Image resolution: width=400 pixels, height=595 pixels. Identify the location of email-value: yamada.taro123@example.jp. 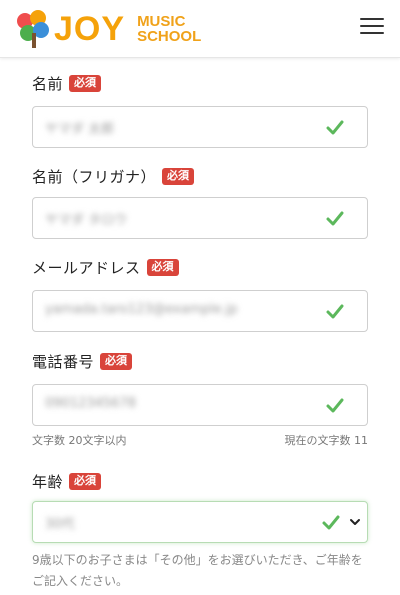
(141, 309).